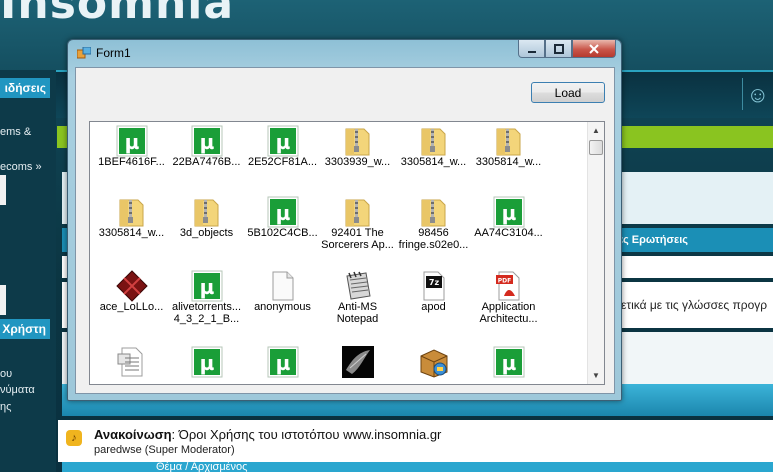  What do you see at coordinates (531, 51) in the screenshot?
I see `minimize-icon` at bounding box center [531, 51].